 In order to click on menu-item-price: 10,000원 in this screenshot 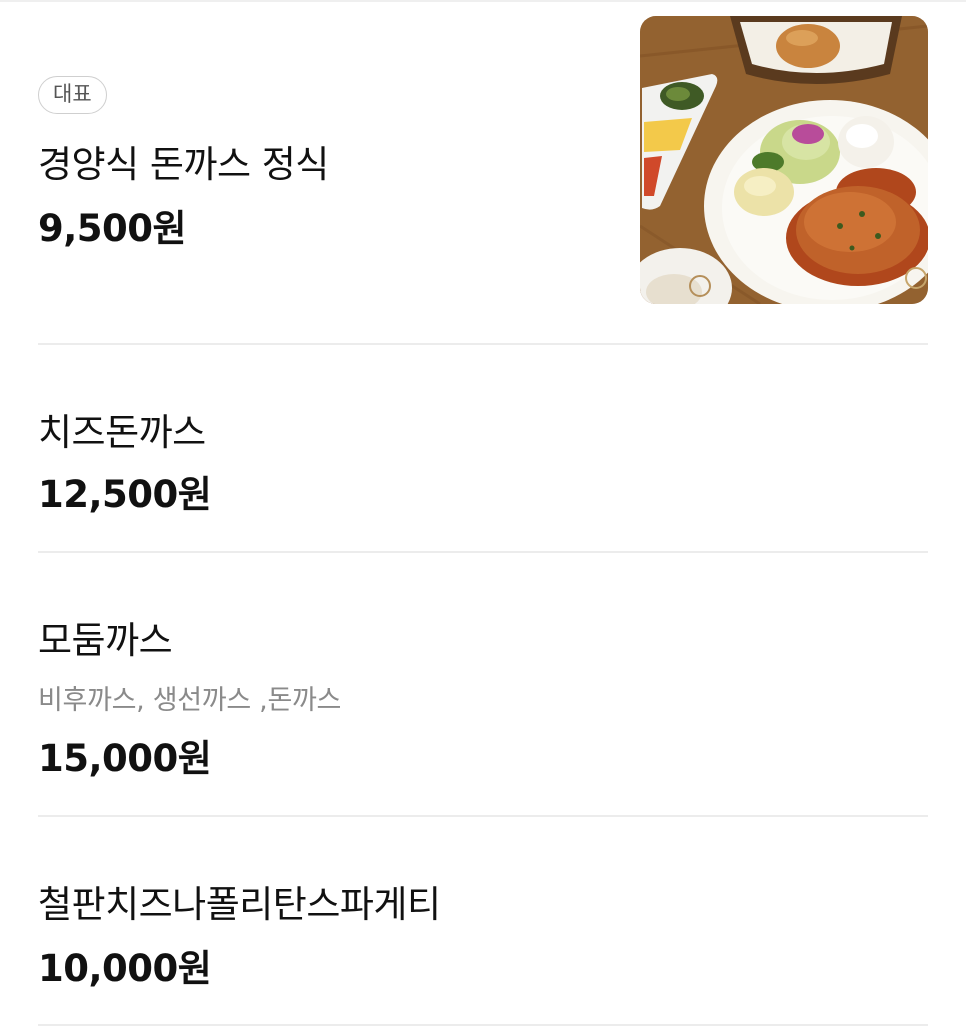, I will do `click(125, 968)`.